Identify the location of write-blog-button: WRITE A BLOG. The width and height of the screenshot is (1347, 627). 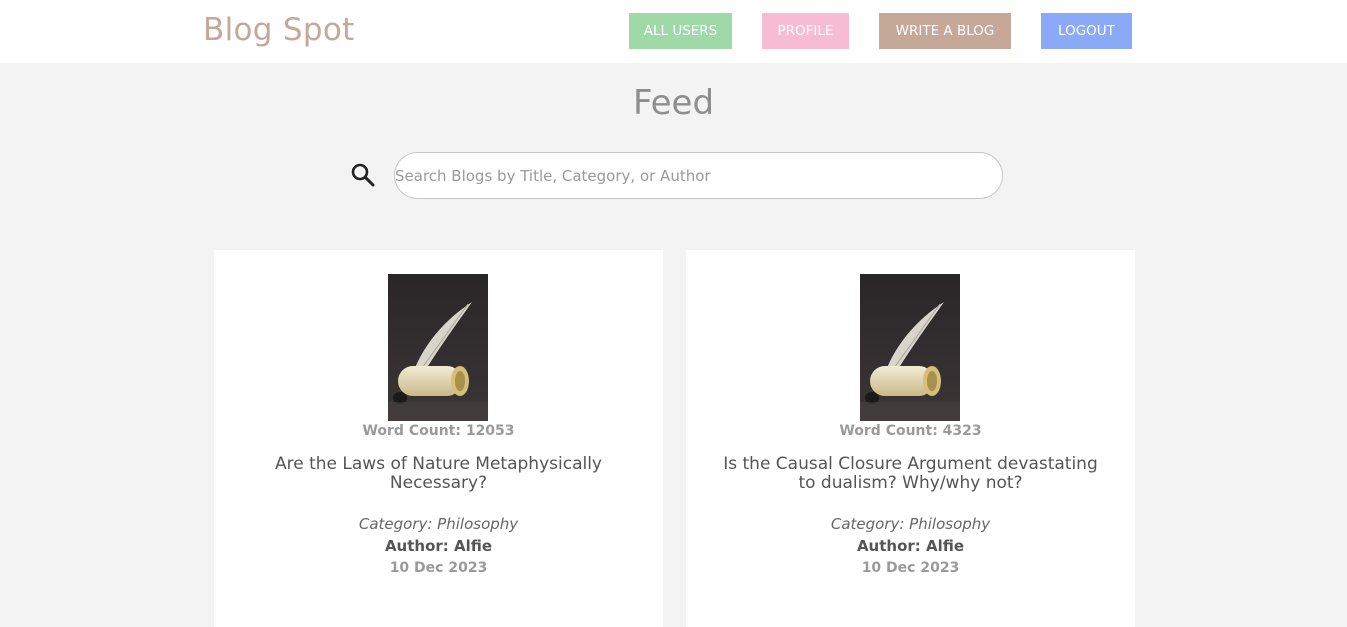
(945, 31).